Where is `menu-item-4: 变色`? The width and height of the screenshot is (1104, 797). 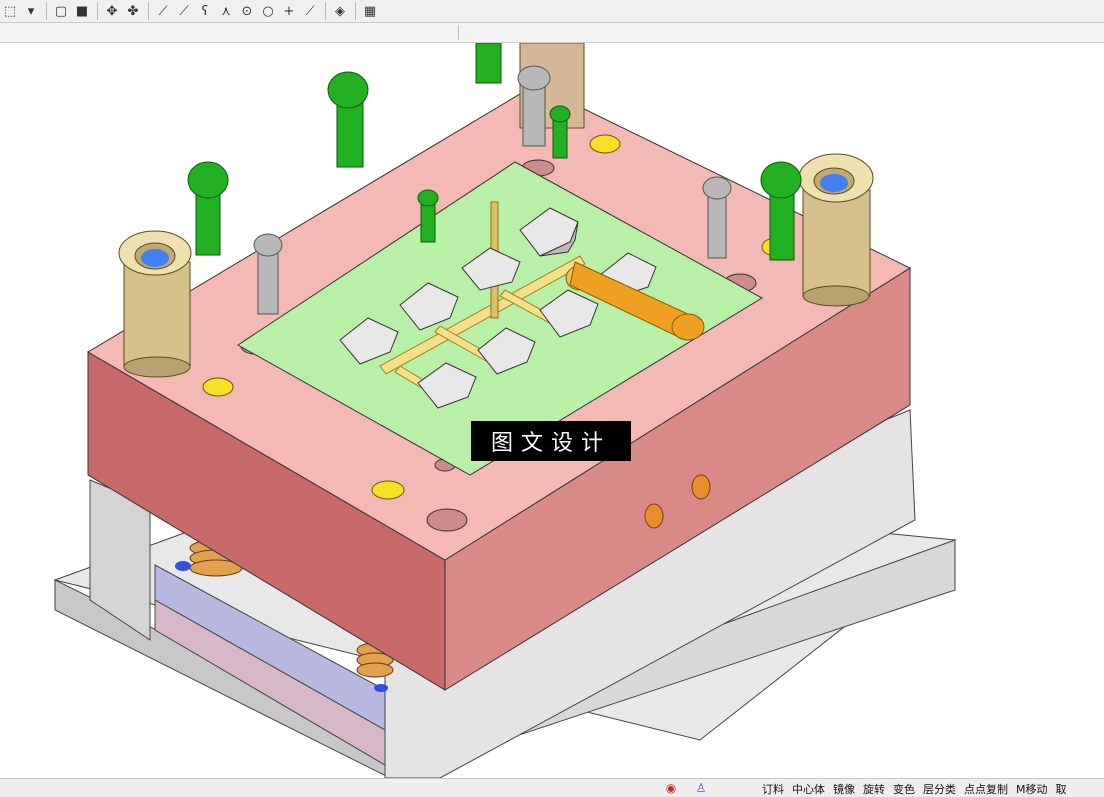
menu-item-4: 变色 is located at coordinates (904, 789).